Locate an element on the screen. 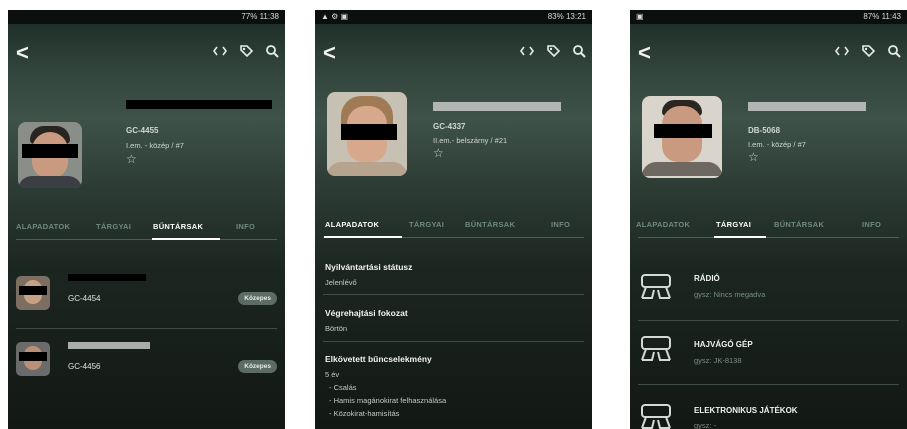  status-bar: ▣ 87% 11:43 is located at coordinates (768, 17).